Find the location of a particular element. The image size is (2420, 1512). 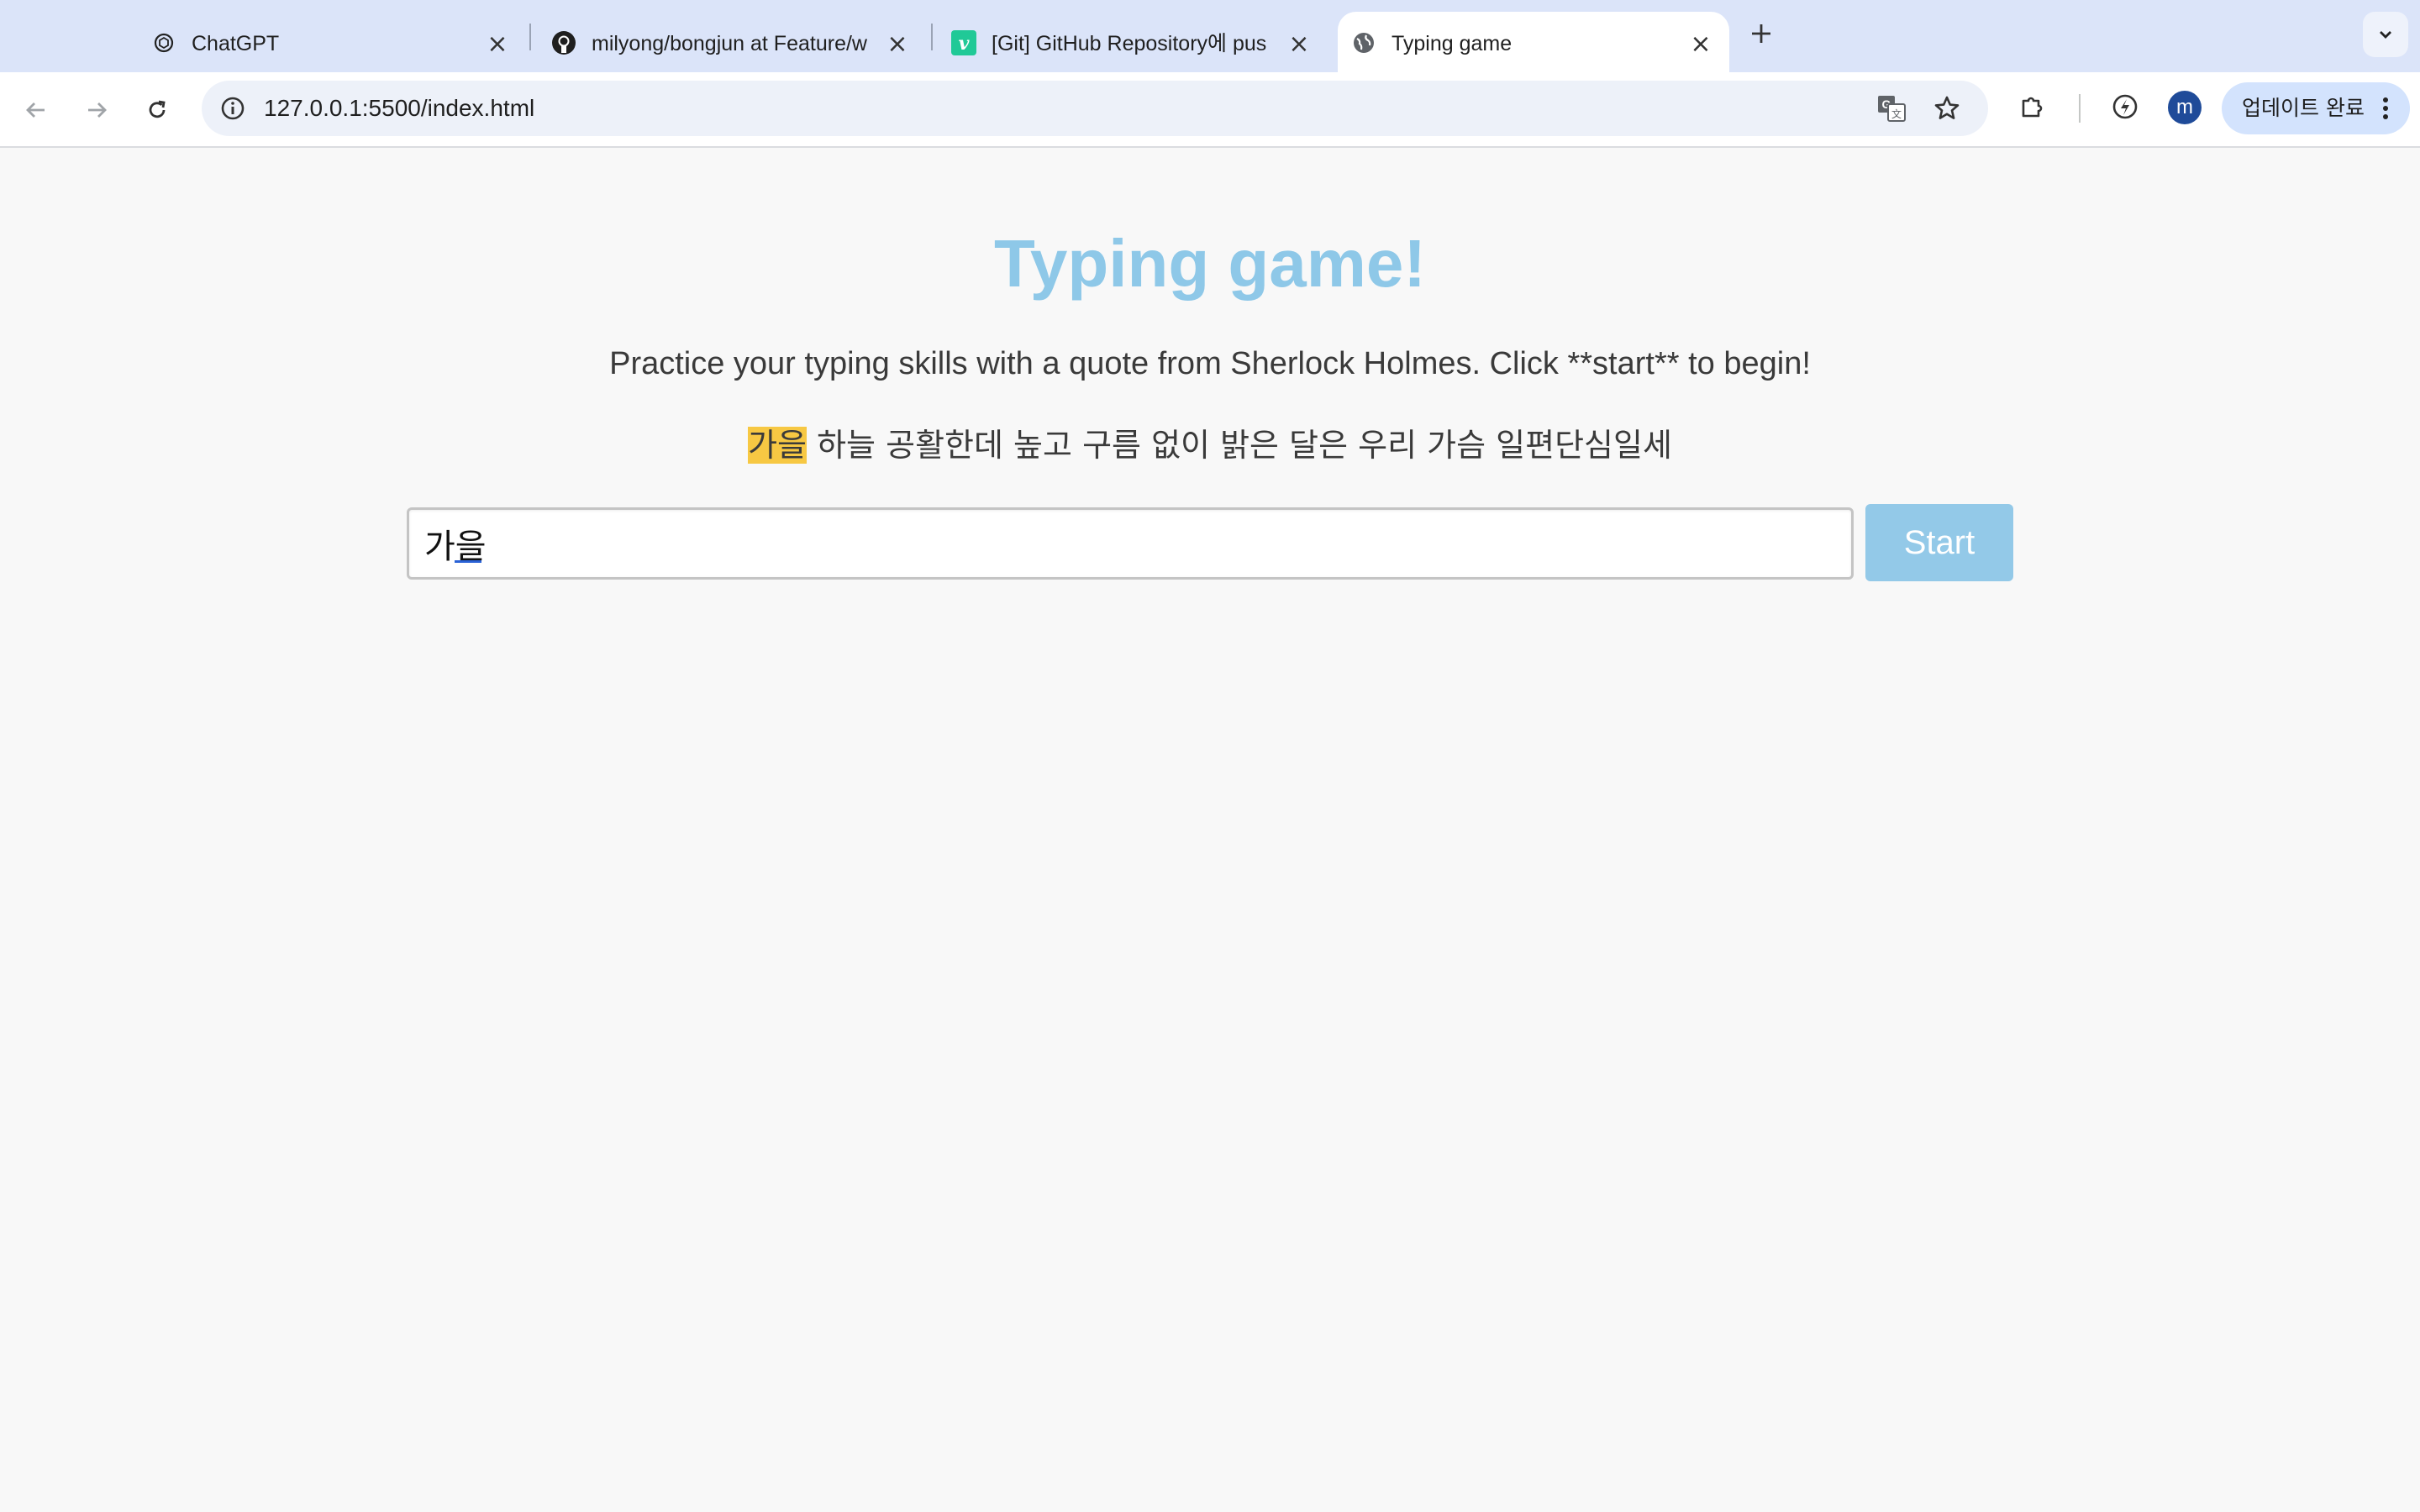

arrow-left-icon is located at coordinates (35, 110).